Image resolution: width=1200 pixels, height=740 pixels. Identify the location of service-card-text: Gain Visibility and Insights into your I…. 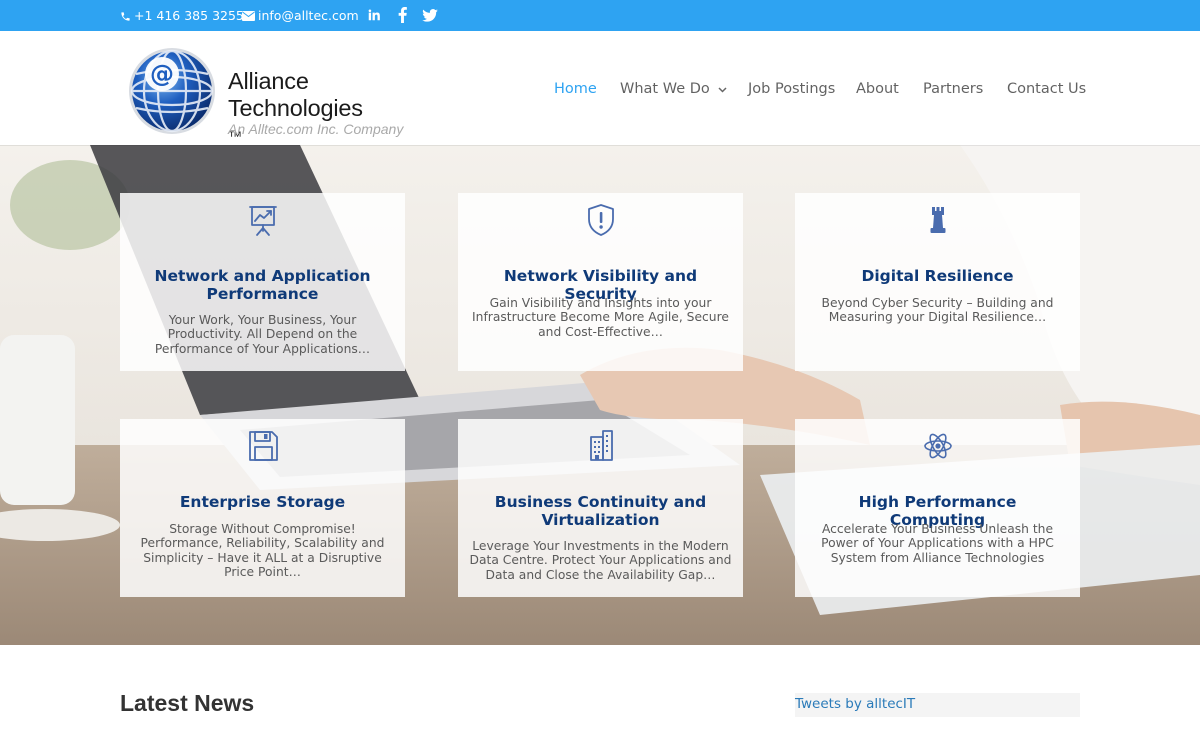
(600, 317).